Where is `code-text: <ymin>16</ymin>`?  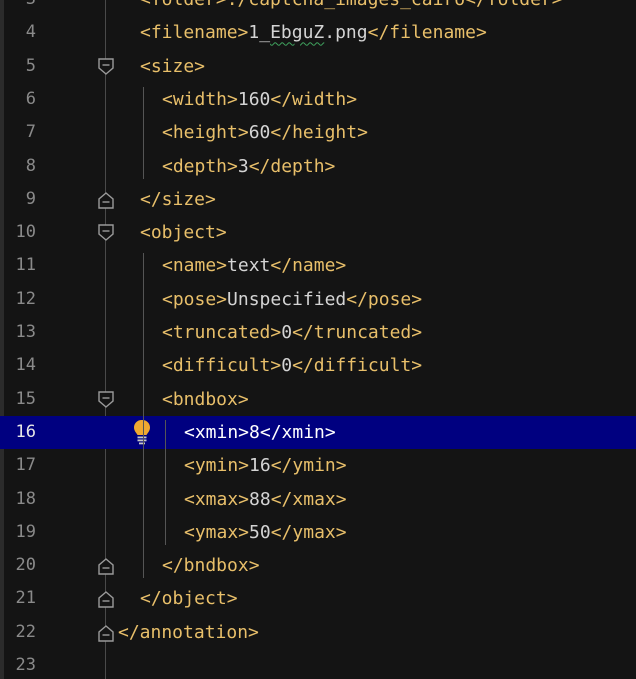 code-text: <ymin>16</ymin> is located at coordinates (265, 465).